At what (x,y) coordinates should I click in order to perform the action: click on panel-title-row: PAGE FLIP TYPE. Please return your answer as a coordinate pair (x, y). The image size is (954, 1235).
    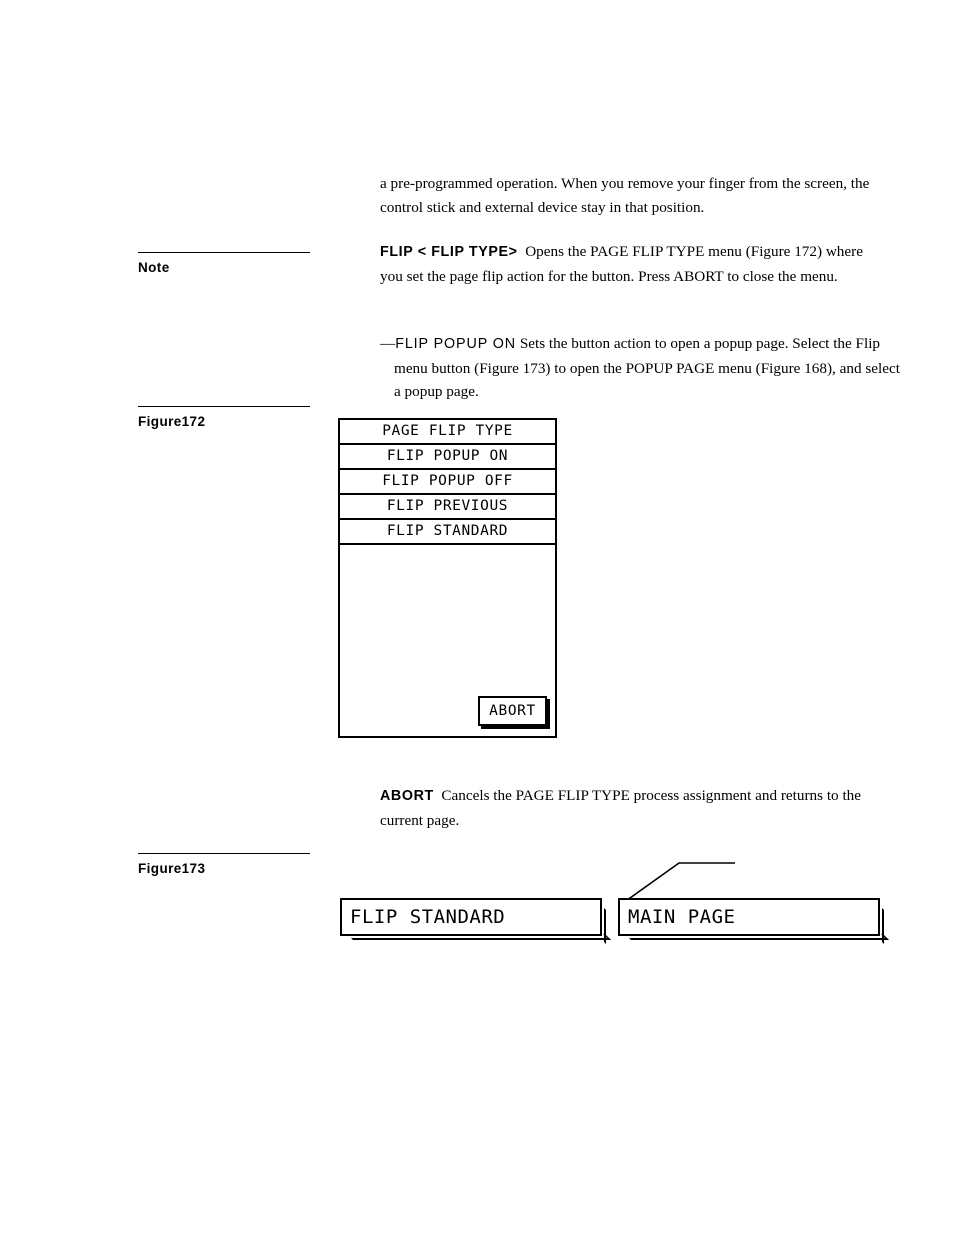
    Looking at the image, I should click on (447, 432).